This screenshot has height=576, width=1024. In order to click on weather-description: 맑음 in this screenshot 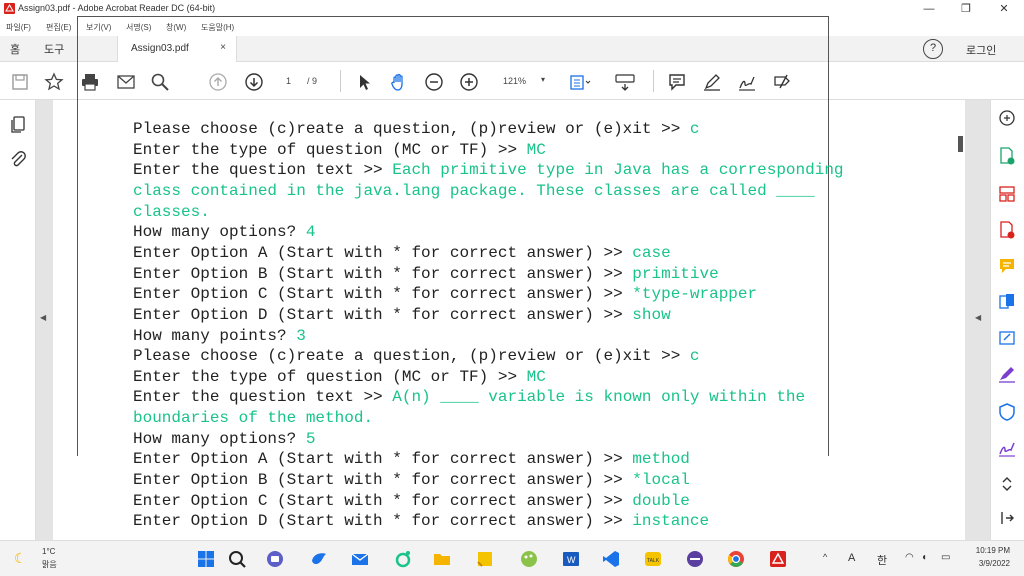, I will do `click(49, 564)`.